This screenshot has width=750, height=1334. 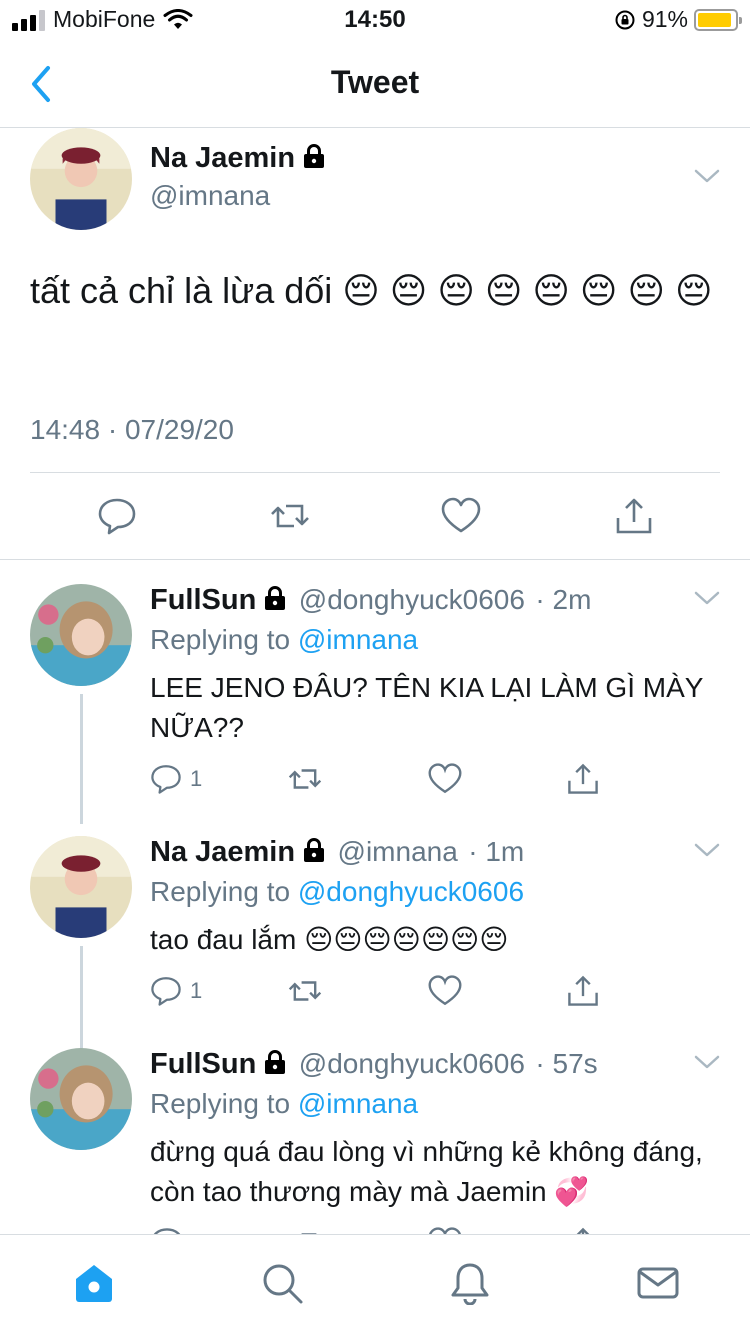 I want to click on tweet-timestamp: 14:48 · 07/29/20, so click(x=132, y=429).